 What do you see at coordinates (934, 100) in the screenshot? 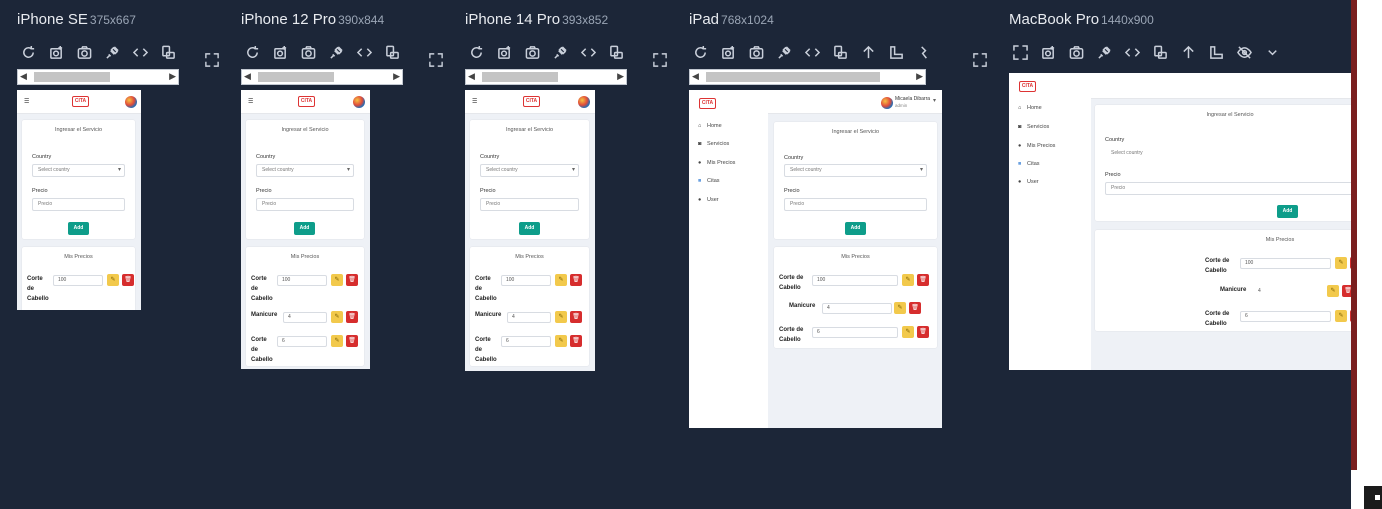
I see `chevron-down-icon: ▾` at bounding box center [934, 100].